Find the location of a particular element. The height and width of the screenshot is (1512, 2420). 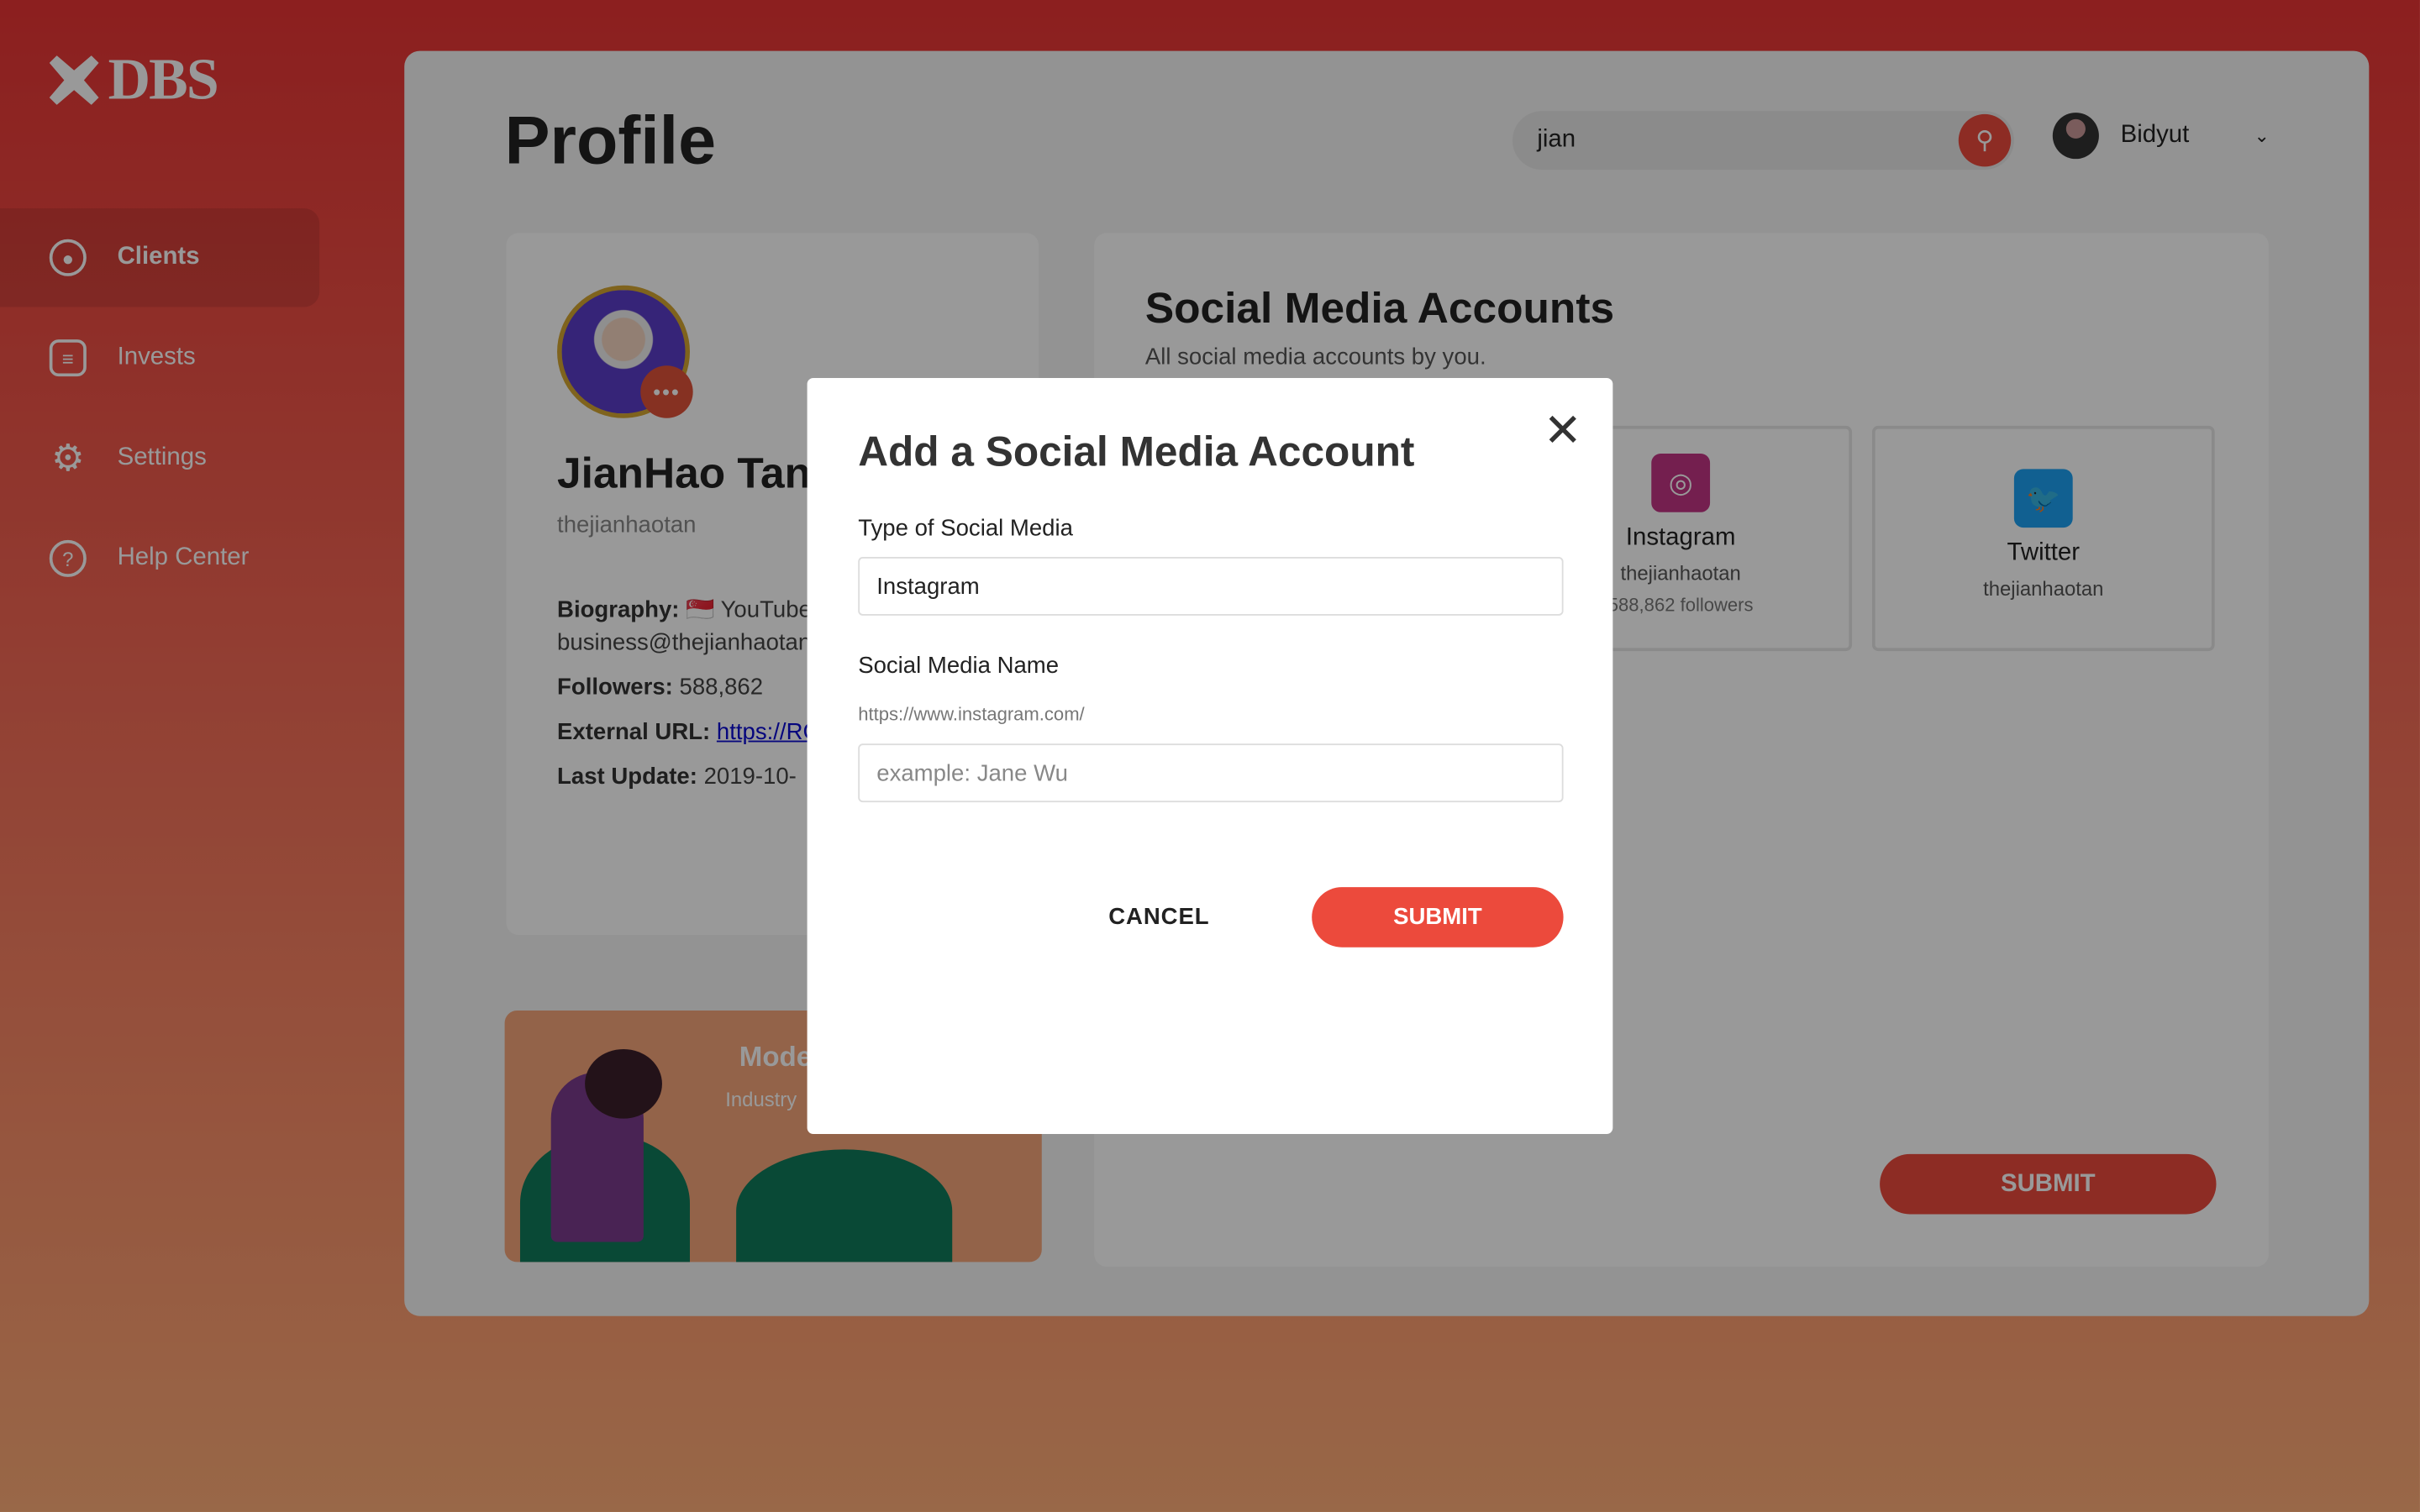

social-media-type-select: Instagram is located at coordinates (1211, 586).